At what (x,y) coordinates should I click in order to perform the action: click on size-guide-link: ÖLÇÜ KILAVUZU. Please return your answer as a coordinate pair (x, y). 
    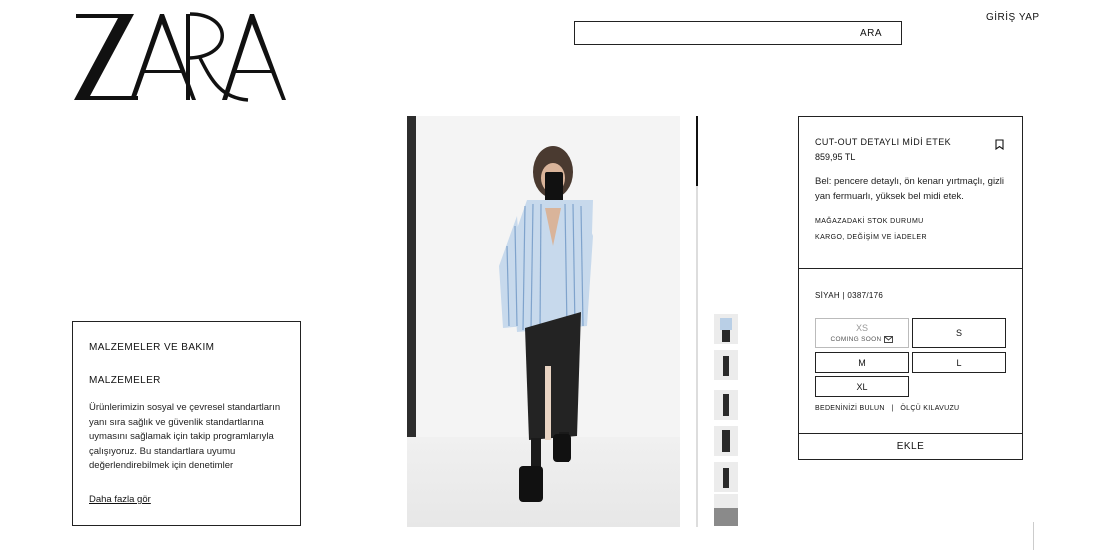
    Looking at the image, I should click on (929, 408).